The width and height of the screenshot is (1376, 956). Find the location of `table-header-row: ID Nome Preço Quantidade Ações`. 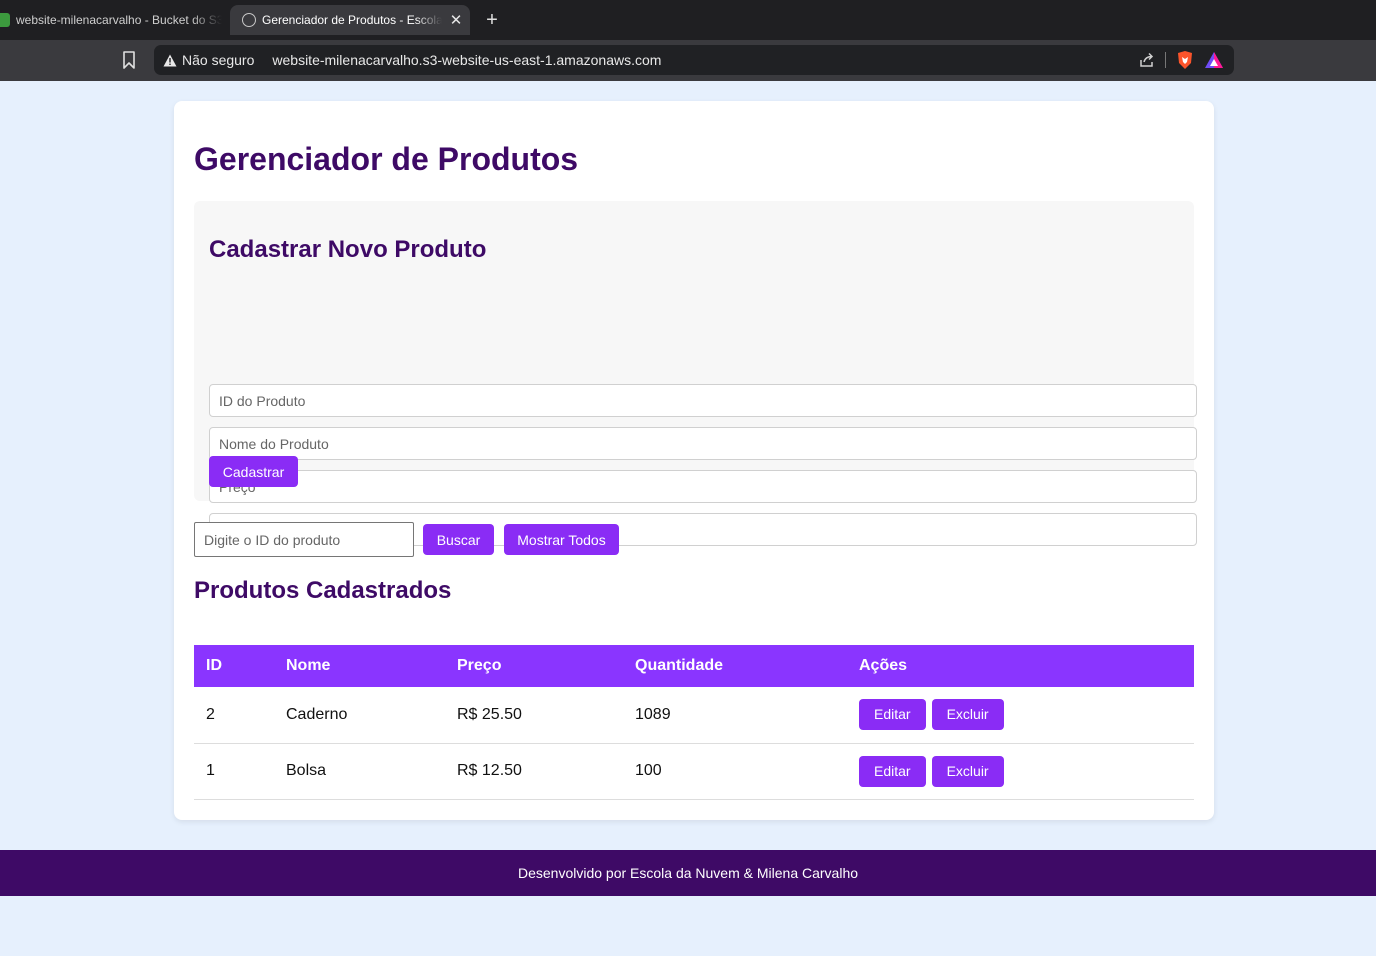

table-header-row: ID Nome Preço Quantidade Ações is located at coordinates (694, 666).